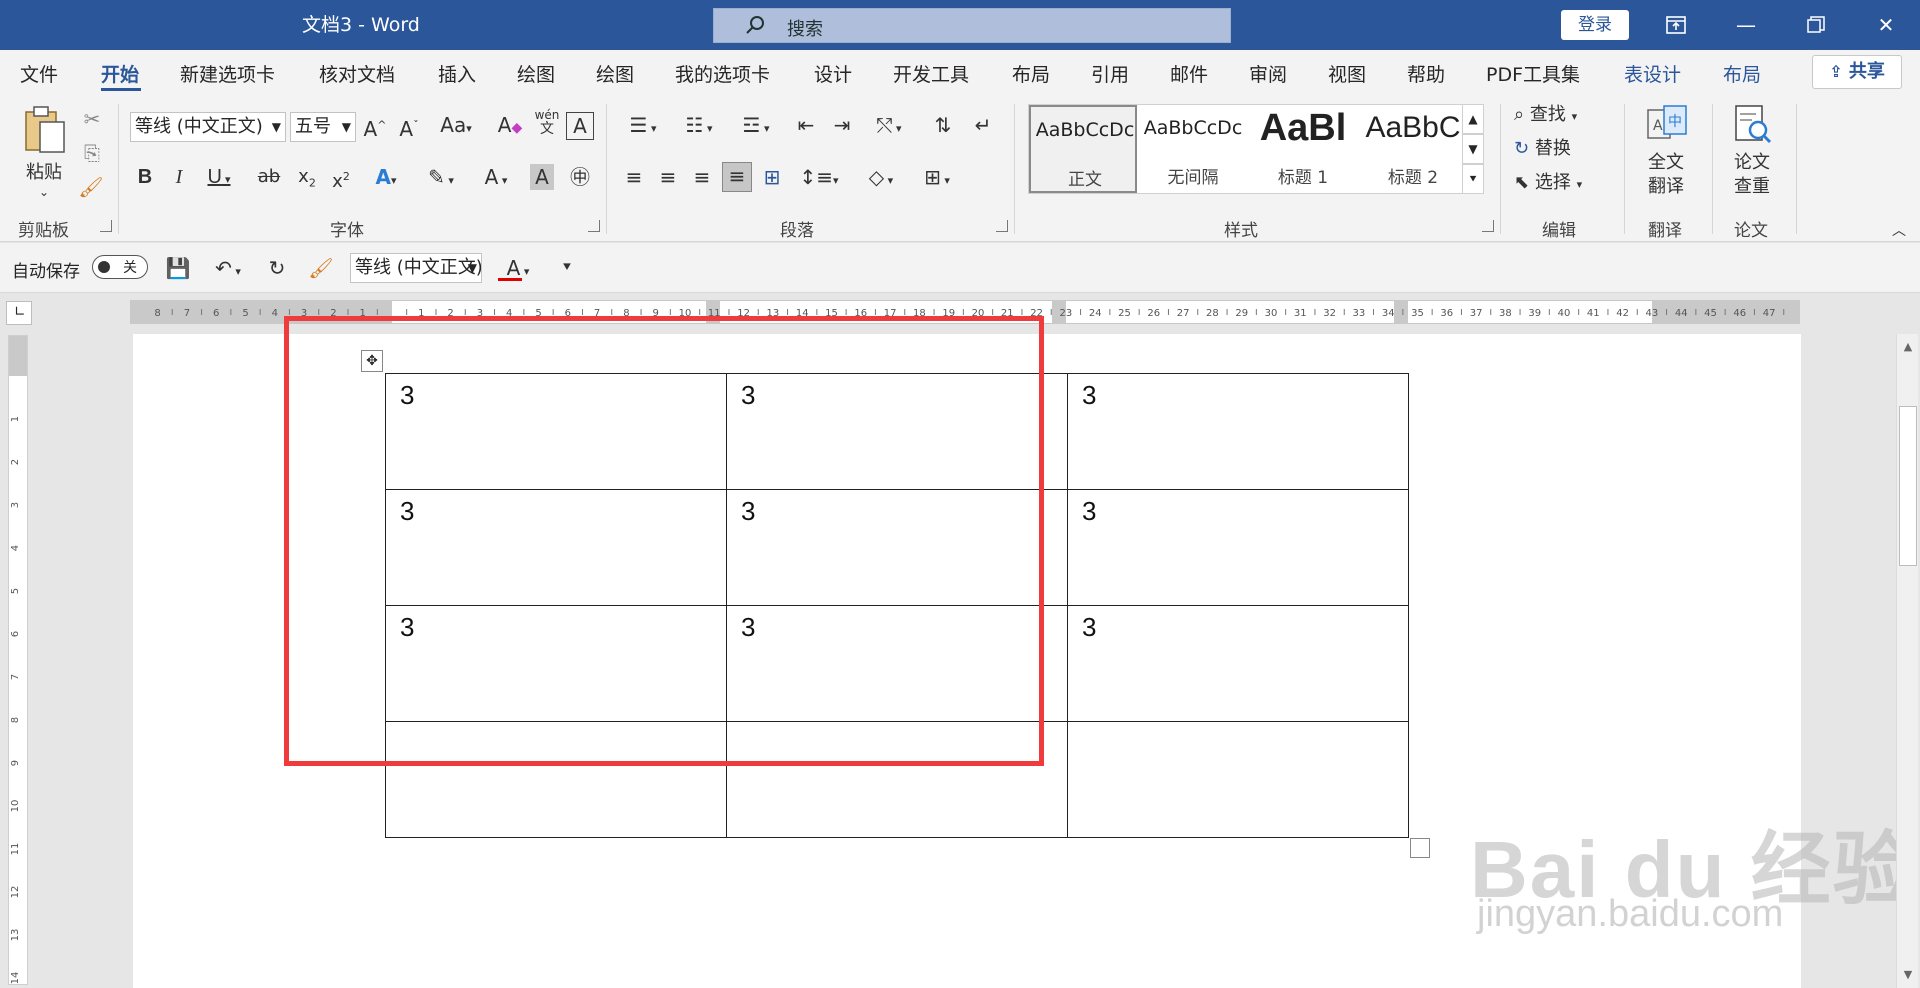 The width and height of the screenshot is (1920, 988). What do you see at coordinates (1473, 179) in the screenshot?
I see `gallery-more-button: ⯆` at bounding box center [1473, 179].